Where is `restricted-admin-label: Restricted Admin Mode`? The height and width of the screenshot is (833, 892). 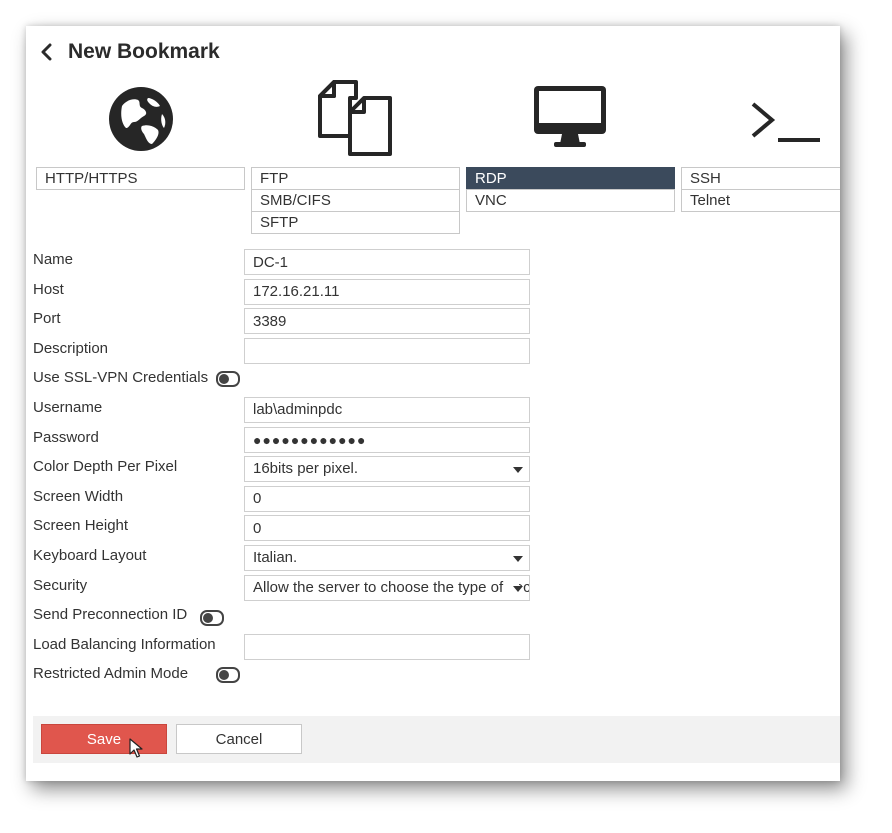
restricted-admin-label: Restricted Admin Mode is located at coordinates (111, 674).